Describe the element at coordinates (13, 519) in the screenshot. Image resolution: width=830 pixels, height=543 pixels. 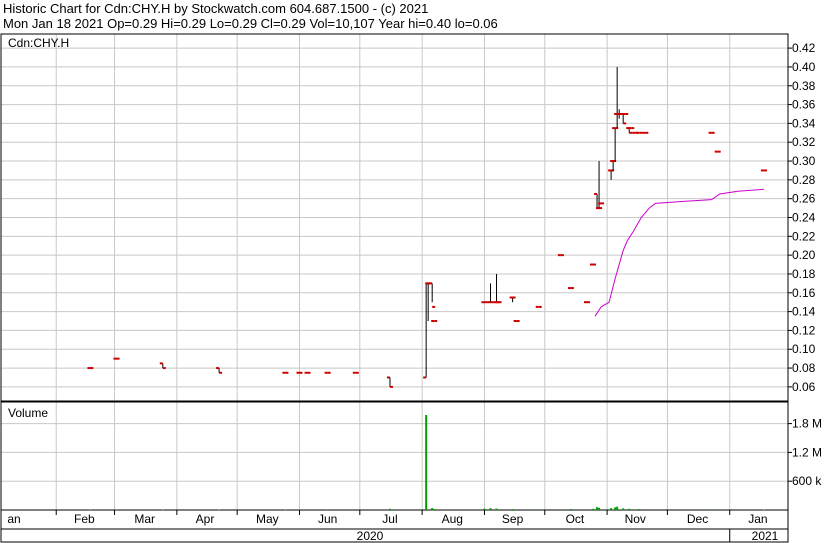
I see `month-tick-label: an` at that location.